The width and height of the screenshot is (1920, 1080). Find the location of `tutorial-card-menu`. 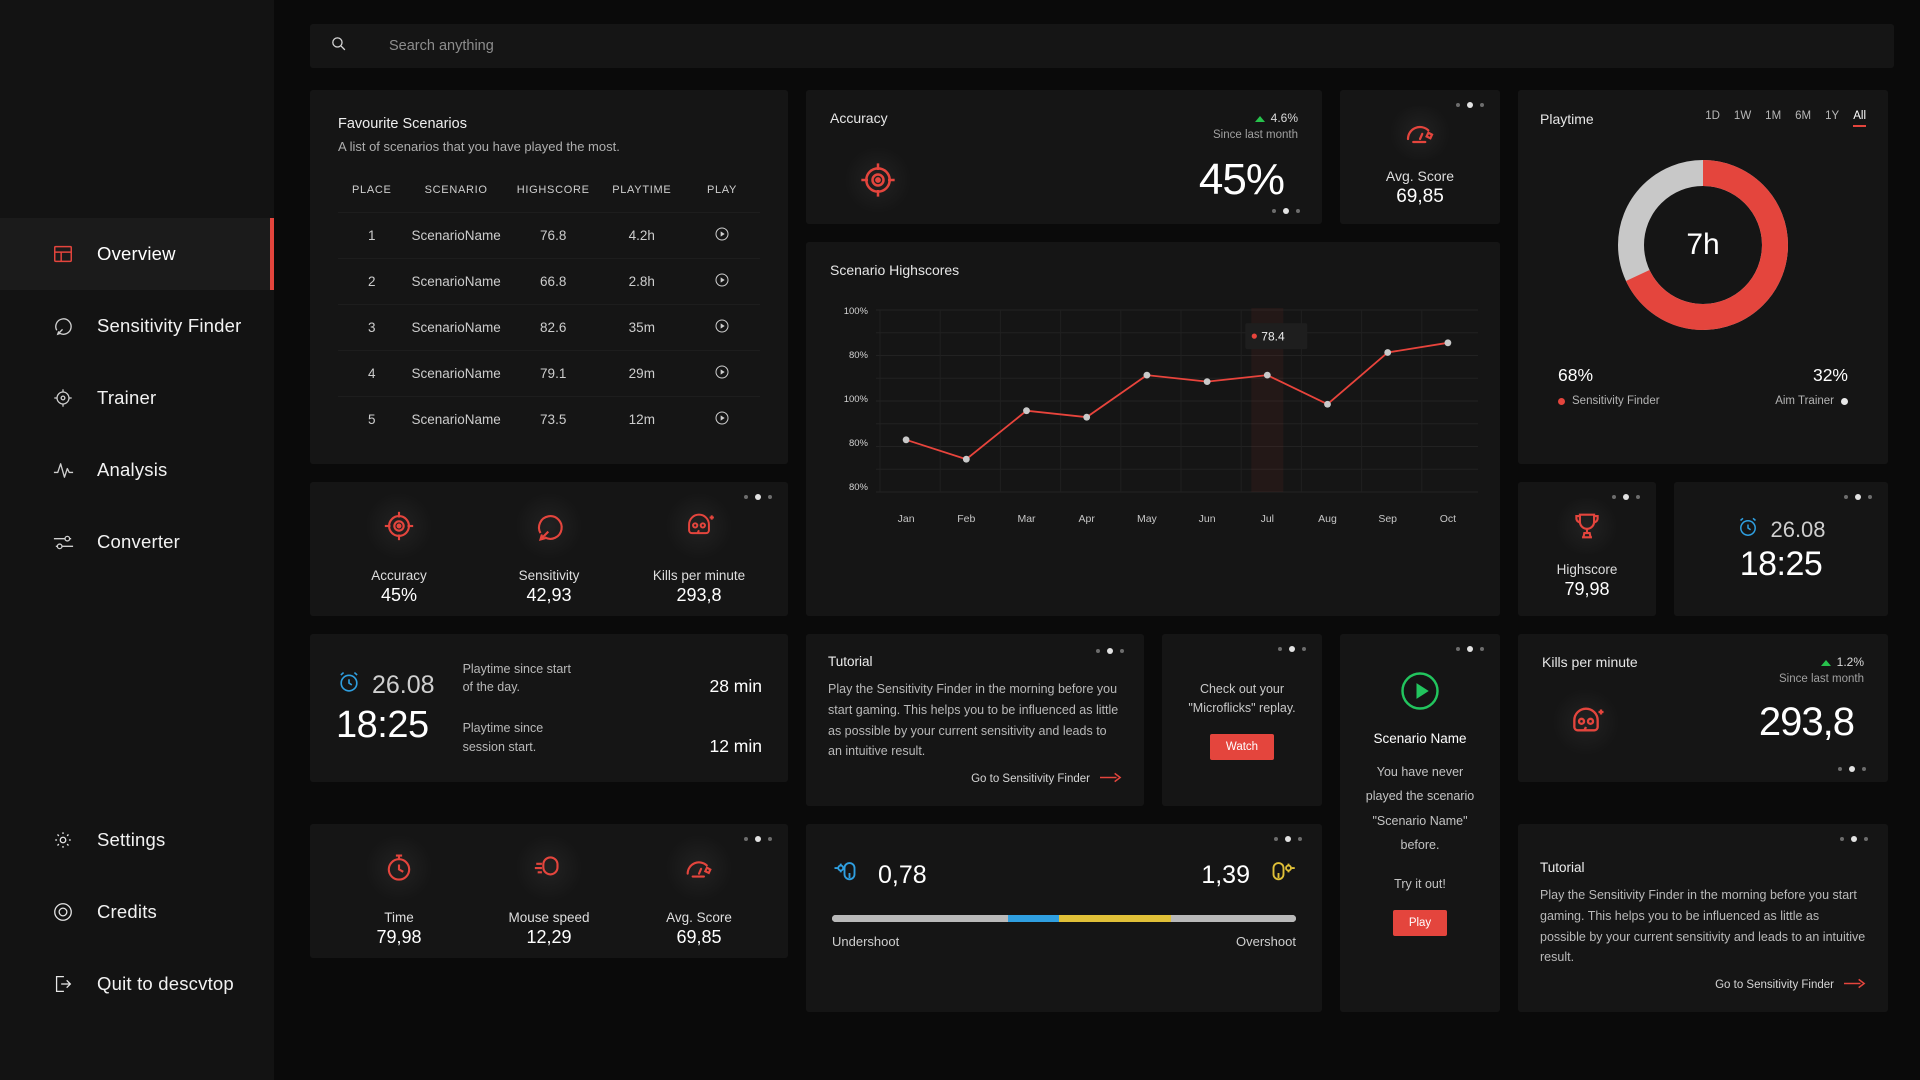

tutorial-card-menu is located at coordinates (1110, 651).